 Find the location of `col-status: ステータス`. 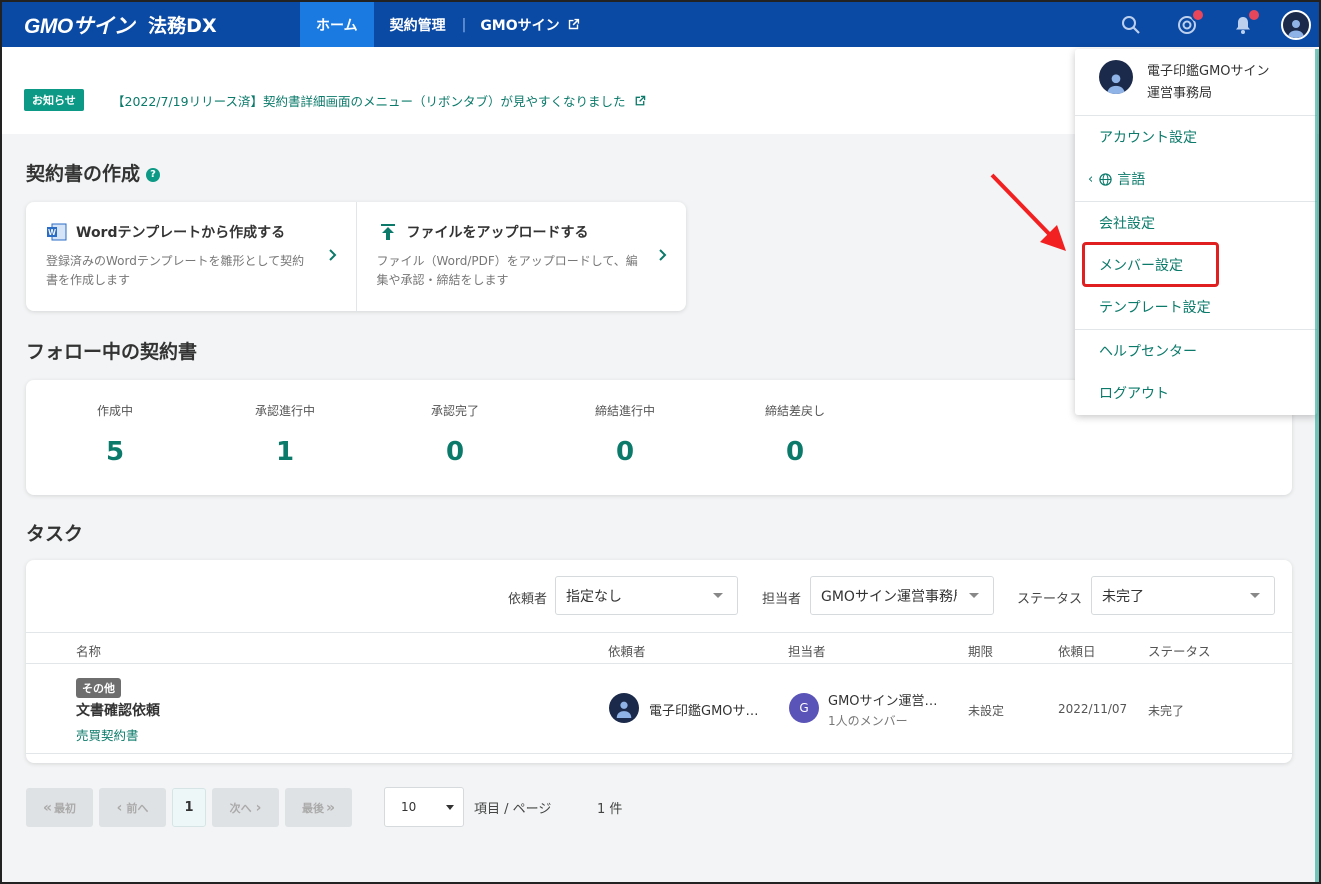

col-status: ステータス is located at coordinates (1179, 650).